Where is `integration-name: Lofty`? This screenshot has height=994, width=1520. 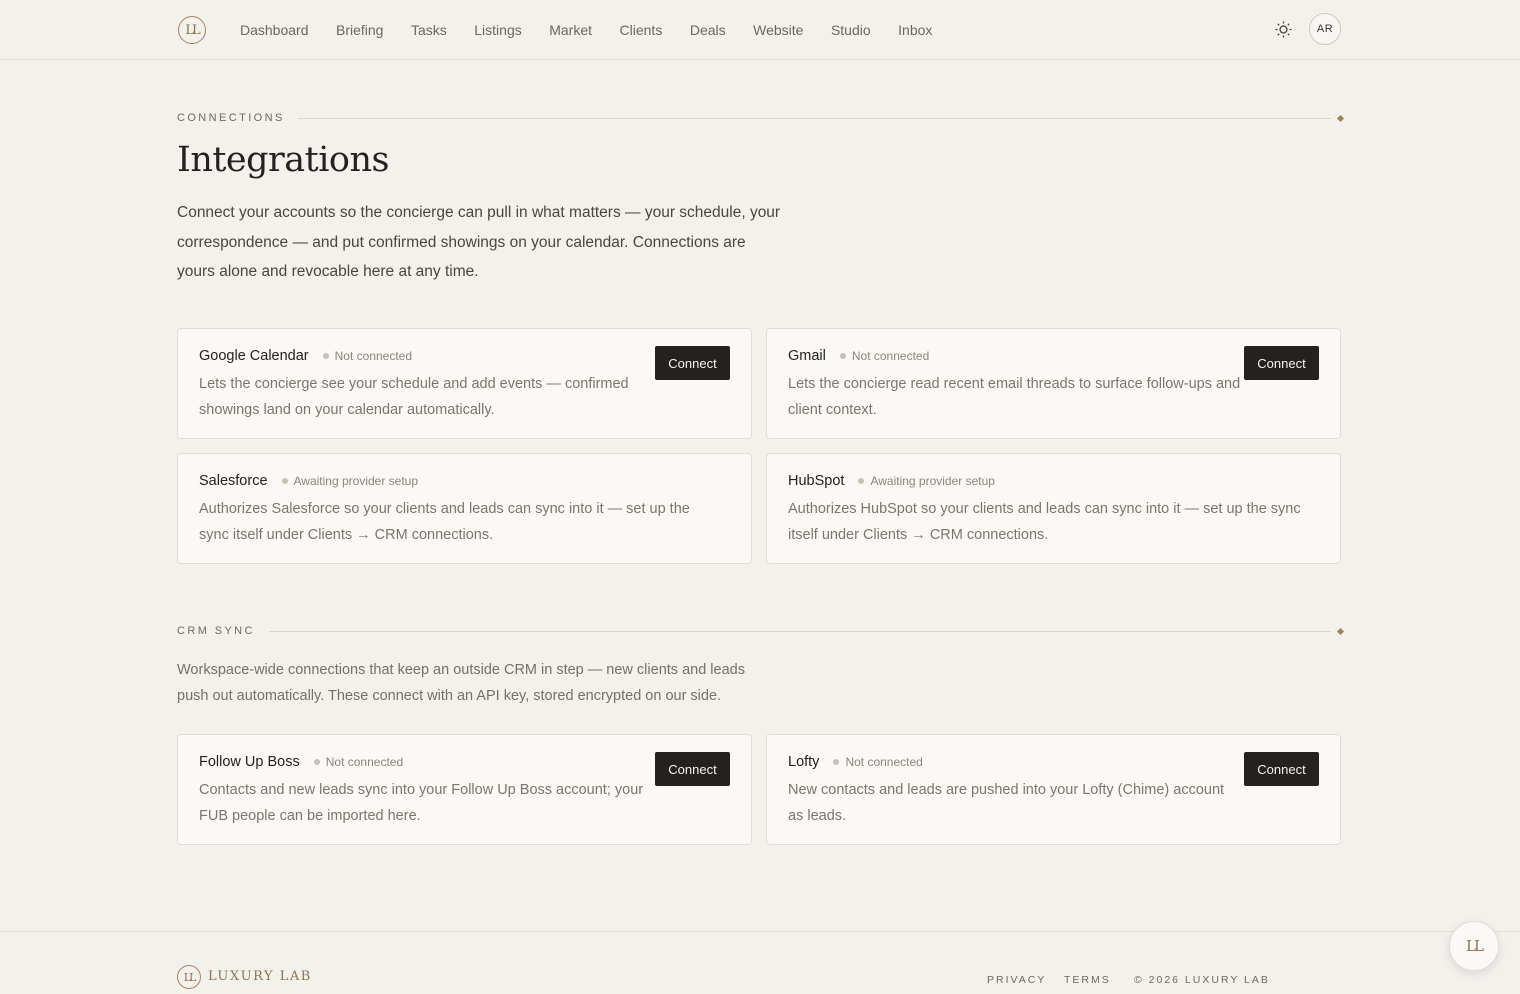 integration-name: Lofty is located at coordinates (804, 762).